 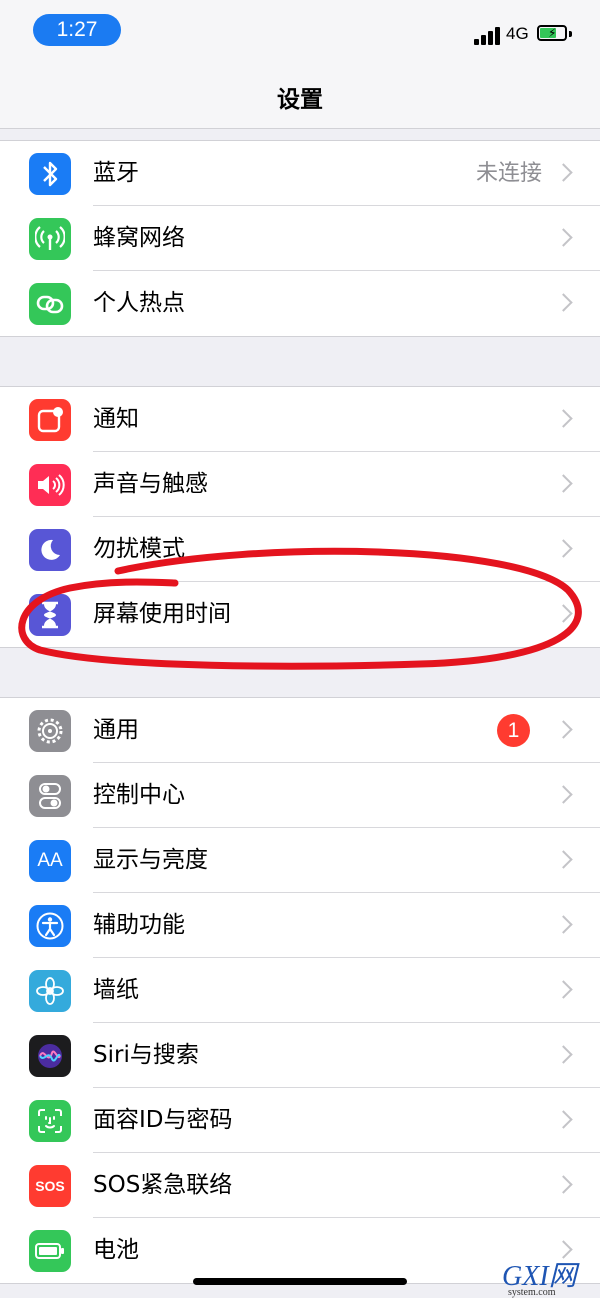 What do you see at coordinates (116, 990) in the screenshot?
I see `row-label: 墙纸` at bounding box center [116, 990].